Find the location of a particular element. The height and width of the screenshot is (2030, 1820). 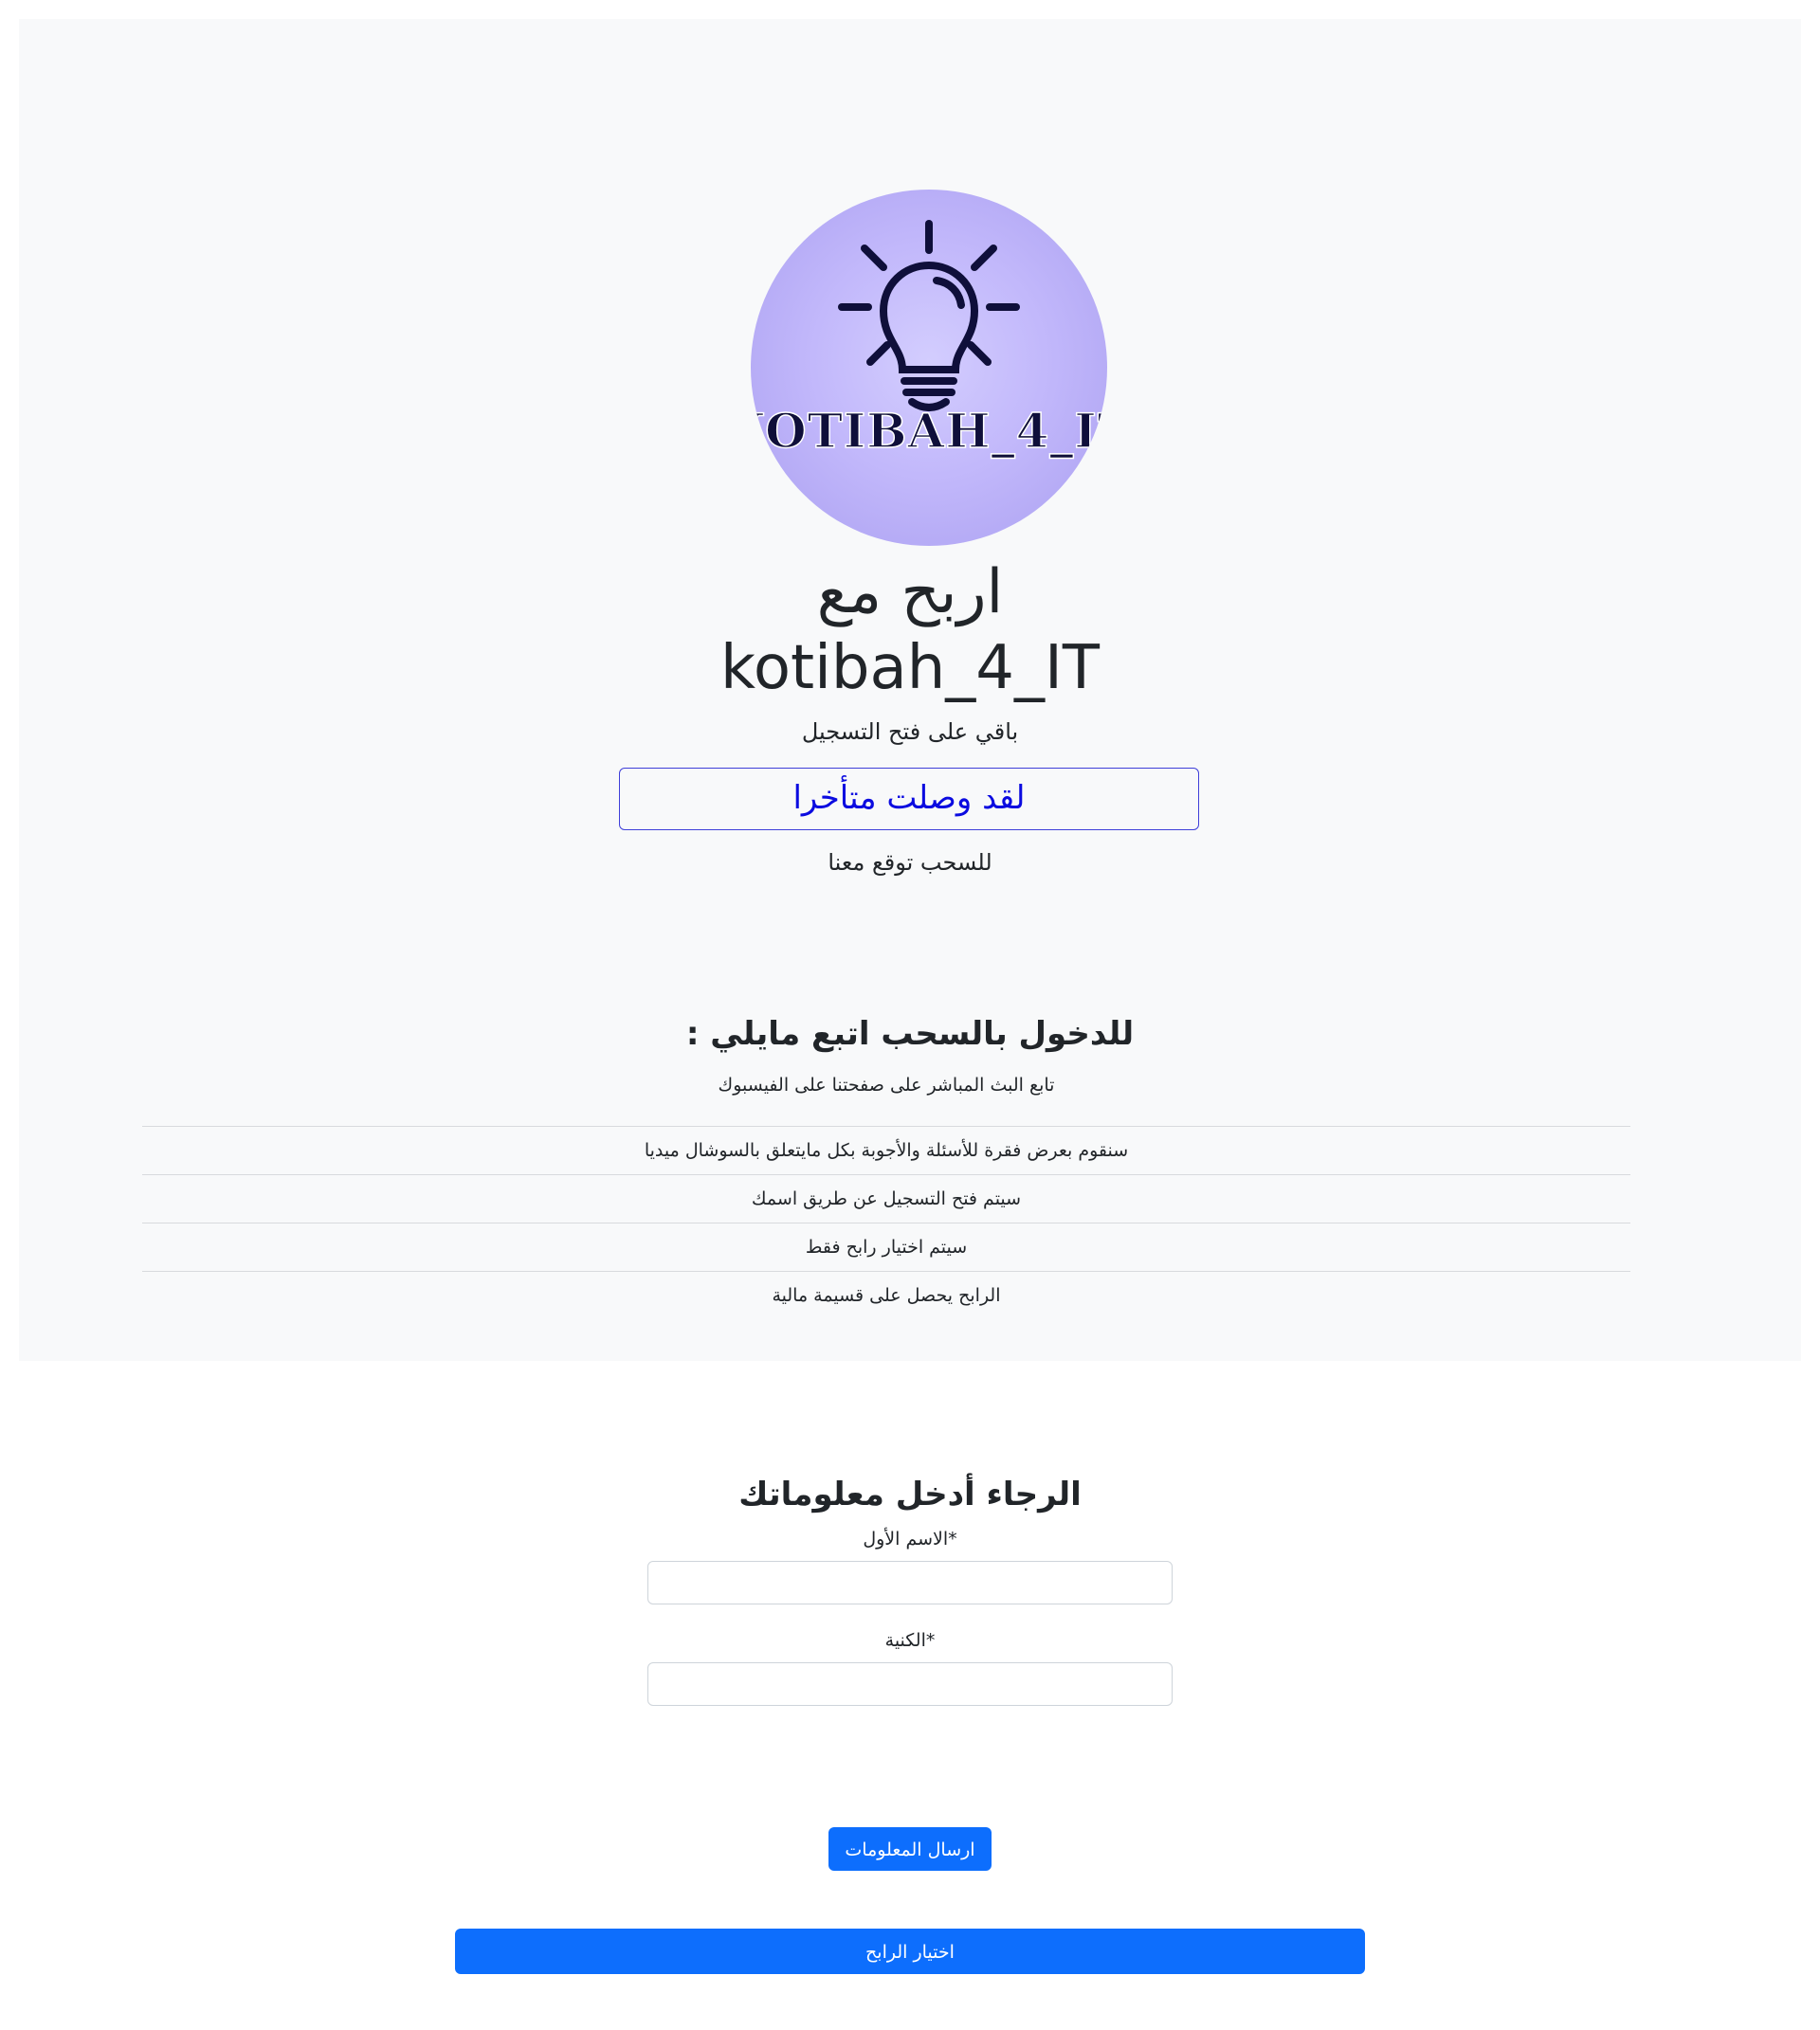

submit-info-button: ارسال المعلومات is located at coordinates (910, 1849).